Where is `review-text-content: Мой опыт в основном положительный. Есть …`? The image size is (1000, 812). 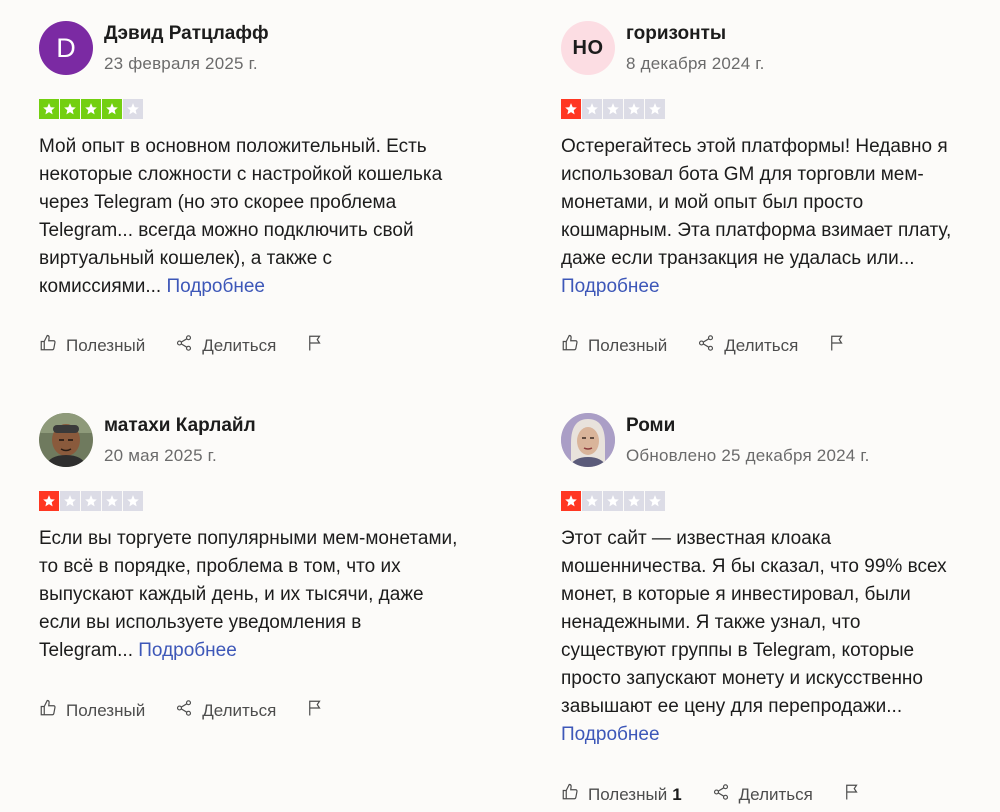
review-text-content: Мой опыт в основном положительный. Есть … is located at coordinates (241, 216).